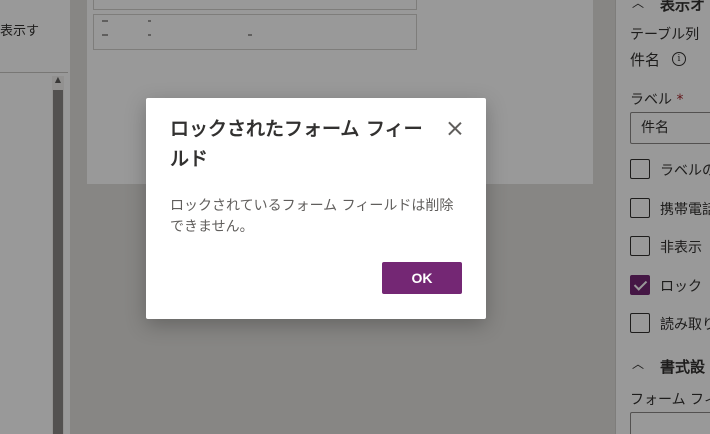  I want to click on dialog-title: ロックされたフォーム フィールド, so click(296, 144).